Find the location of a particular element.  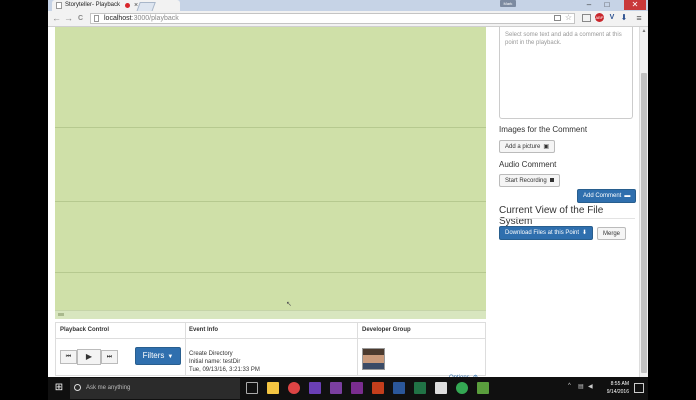

network-icon: ▤ is located at coordinates (581, 386).